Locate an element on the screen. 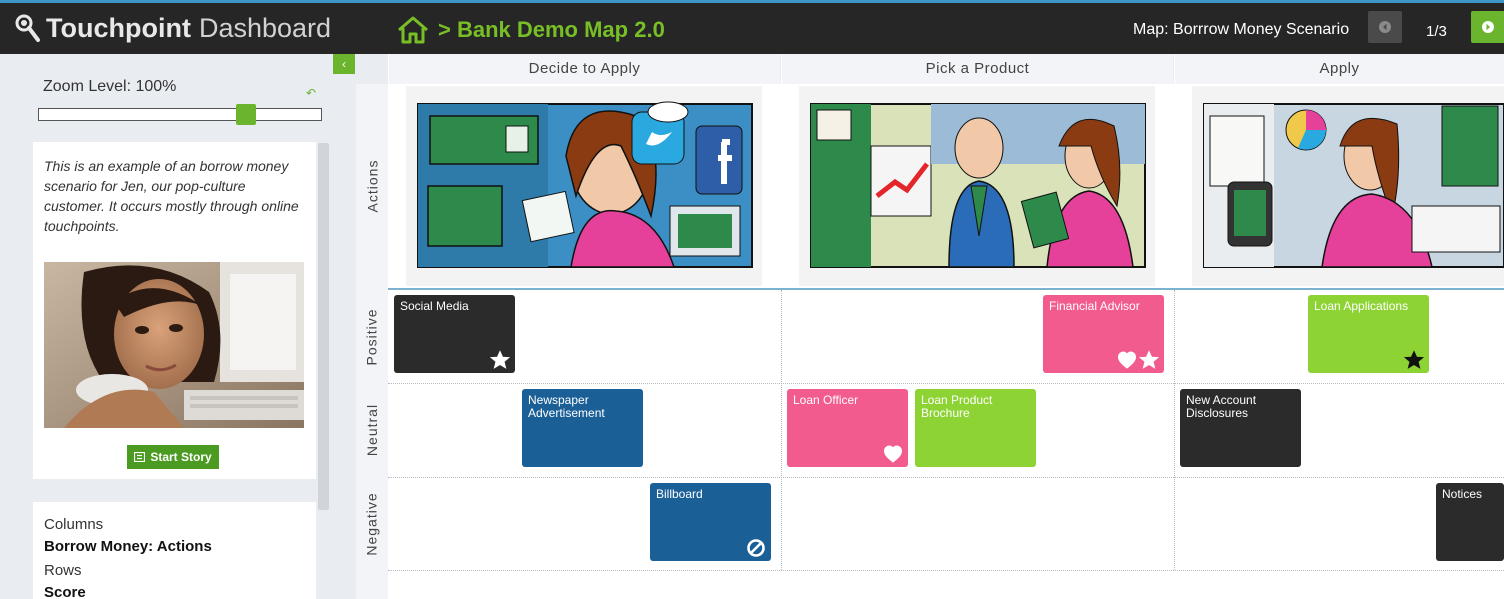 The height and width of the screenshot is (599, 1504). action-image-apply is located at coordinates (1348, 186).